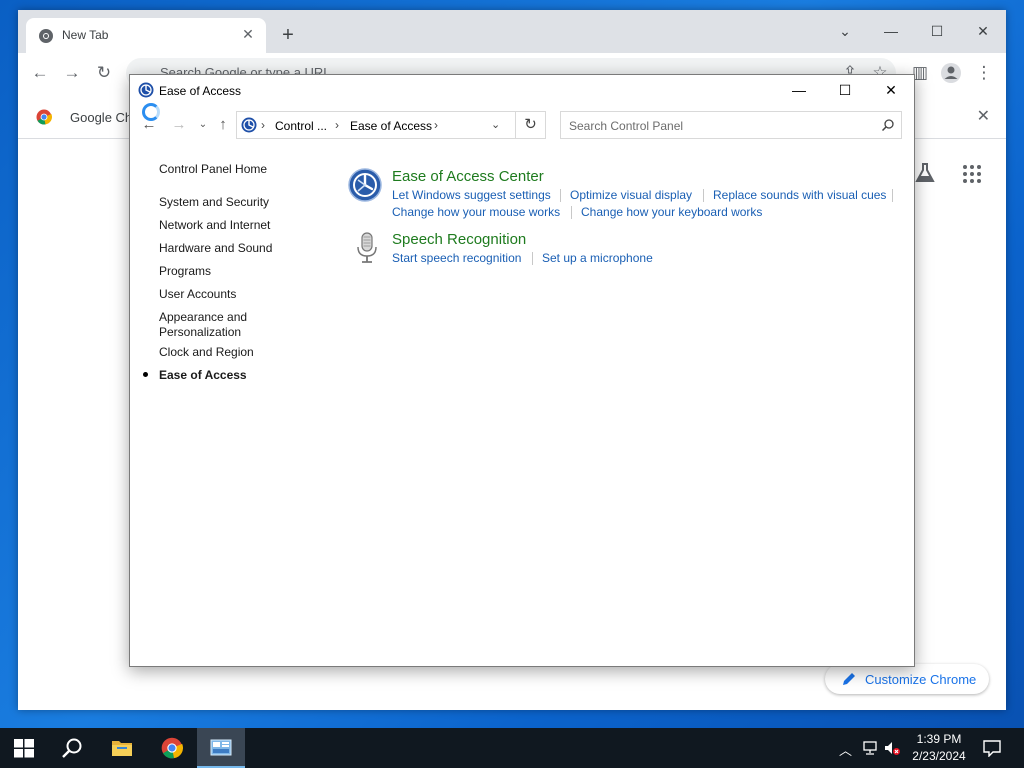 This screenshot has height=768, width=1024. What do you see at coordinates (179, 125) in the screenshot?
I see `cp-forward-icon: →` at bounding box center [179, 125].